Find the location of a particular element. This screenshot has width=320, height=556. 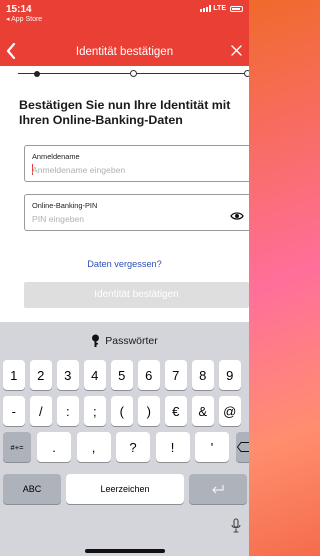

key: ) is located at coordinates (149, 411).